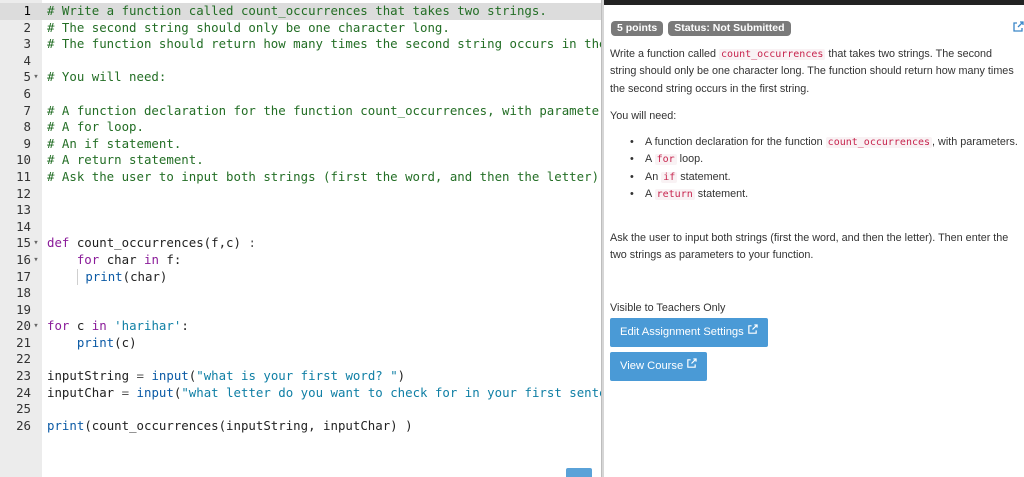 This screenshot has height=477, width=1024. I want to click on editor-scrollbar-thumb, so click(579, 472).